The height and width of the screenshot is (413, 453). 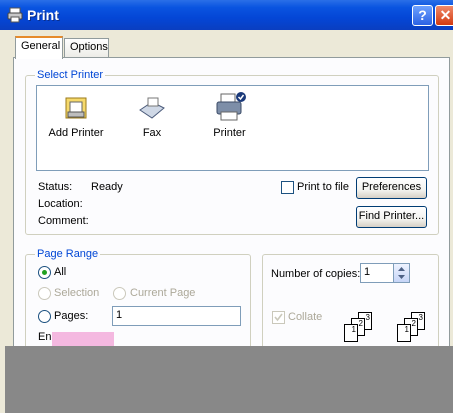 I want to click on comment-label: Comment:, so click(x=63, y=221).